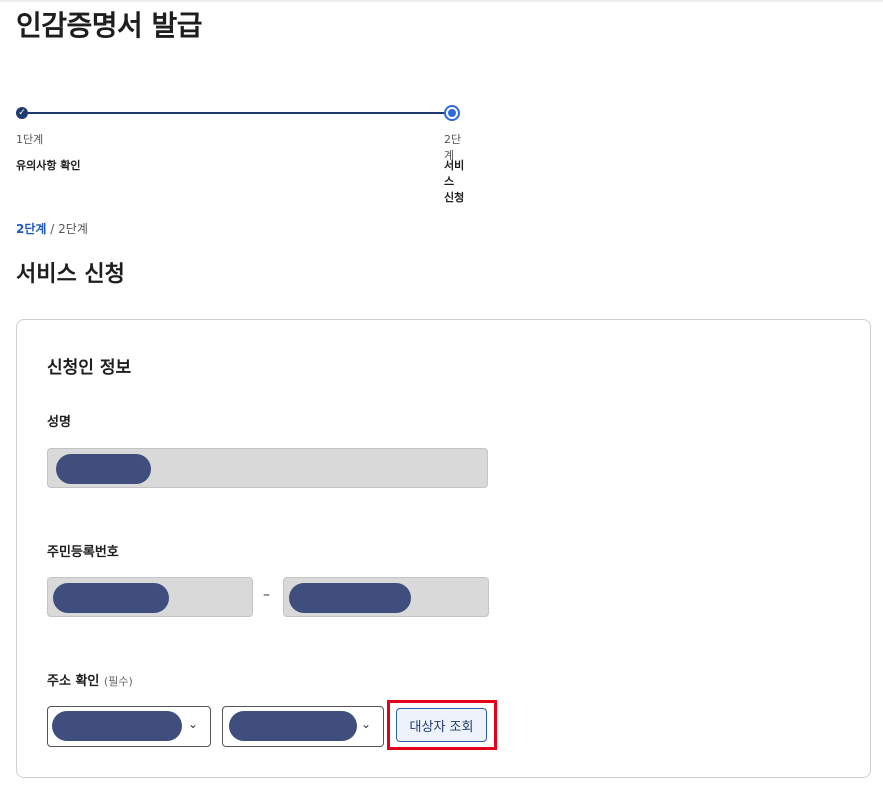 The height and width of the screenshot is (791, 883). What do you see at coordinates (118, 681) in the screenshot?
I see `required-hint: (필수)` at bounding box center [118, 681].